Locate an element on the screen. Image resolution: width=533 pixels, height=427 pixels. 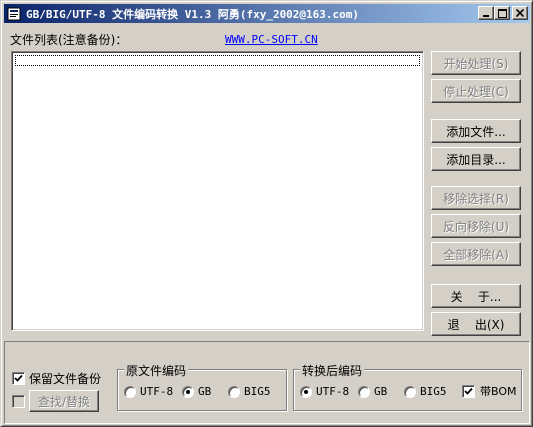
minimize-button is located at coordinates (486, 13).